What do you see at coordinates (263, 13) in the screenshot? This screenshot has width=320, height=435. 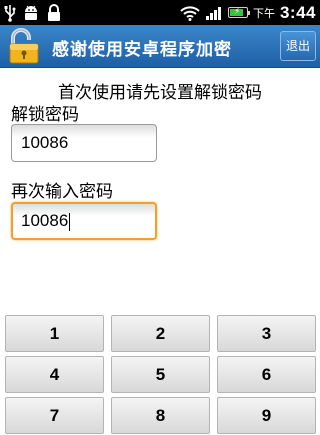 I see `status-ampm: 下午` at bounding box center [263, 13].